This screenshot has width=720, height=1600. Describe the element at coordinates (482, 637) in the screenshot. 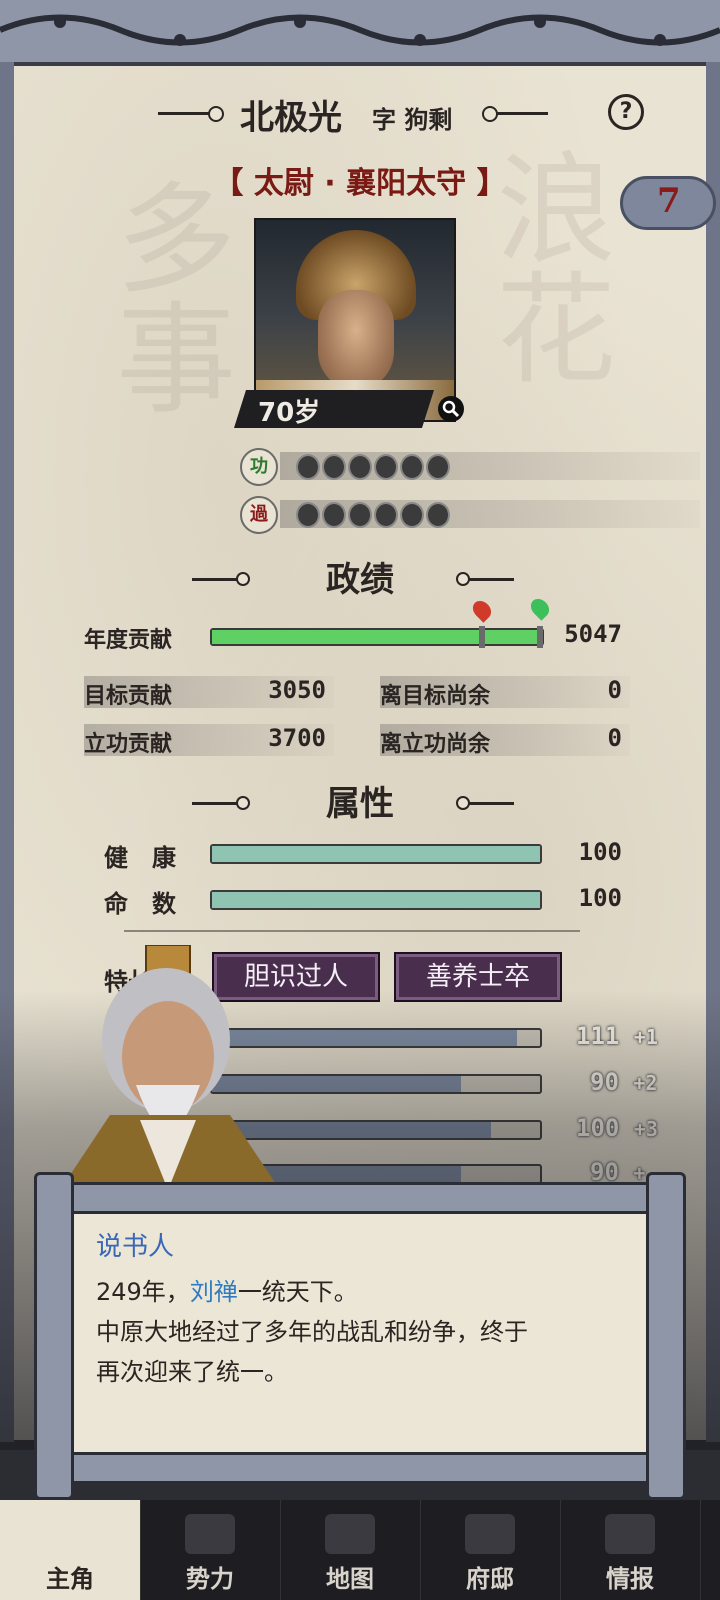

I see `target-tick` at that location.